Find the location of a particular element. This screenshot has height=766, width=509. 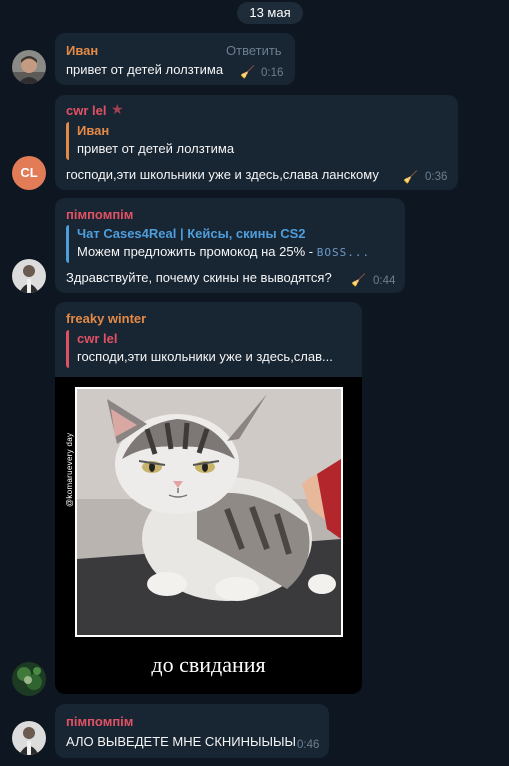

sender-name: Иван is located at coordinates (82, 50).